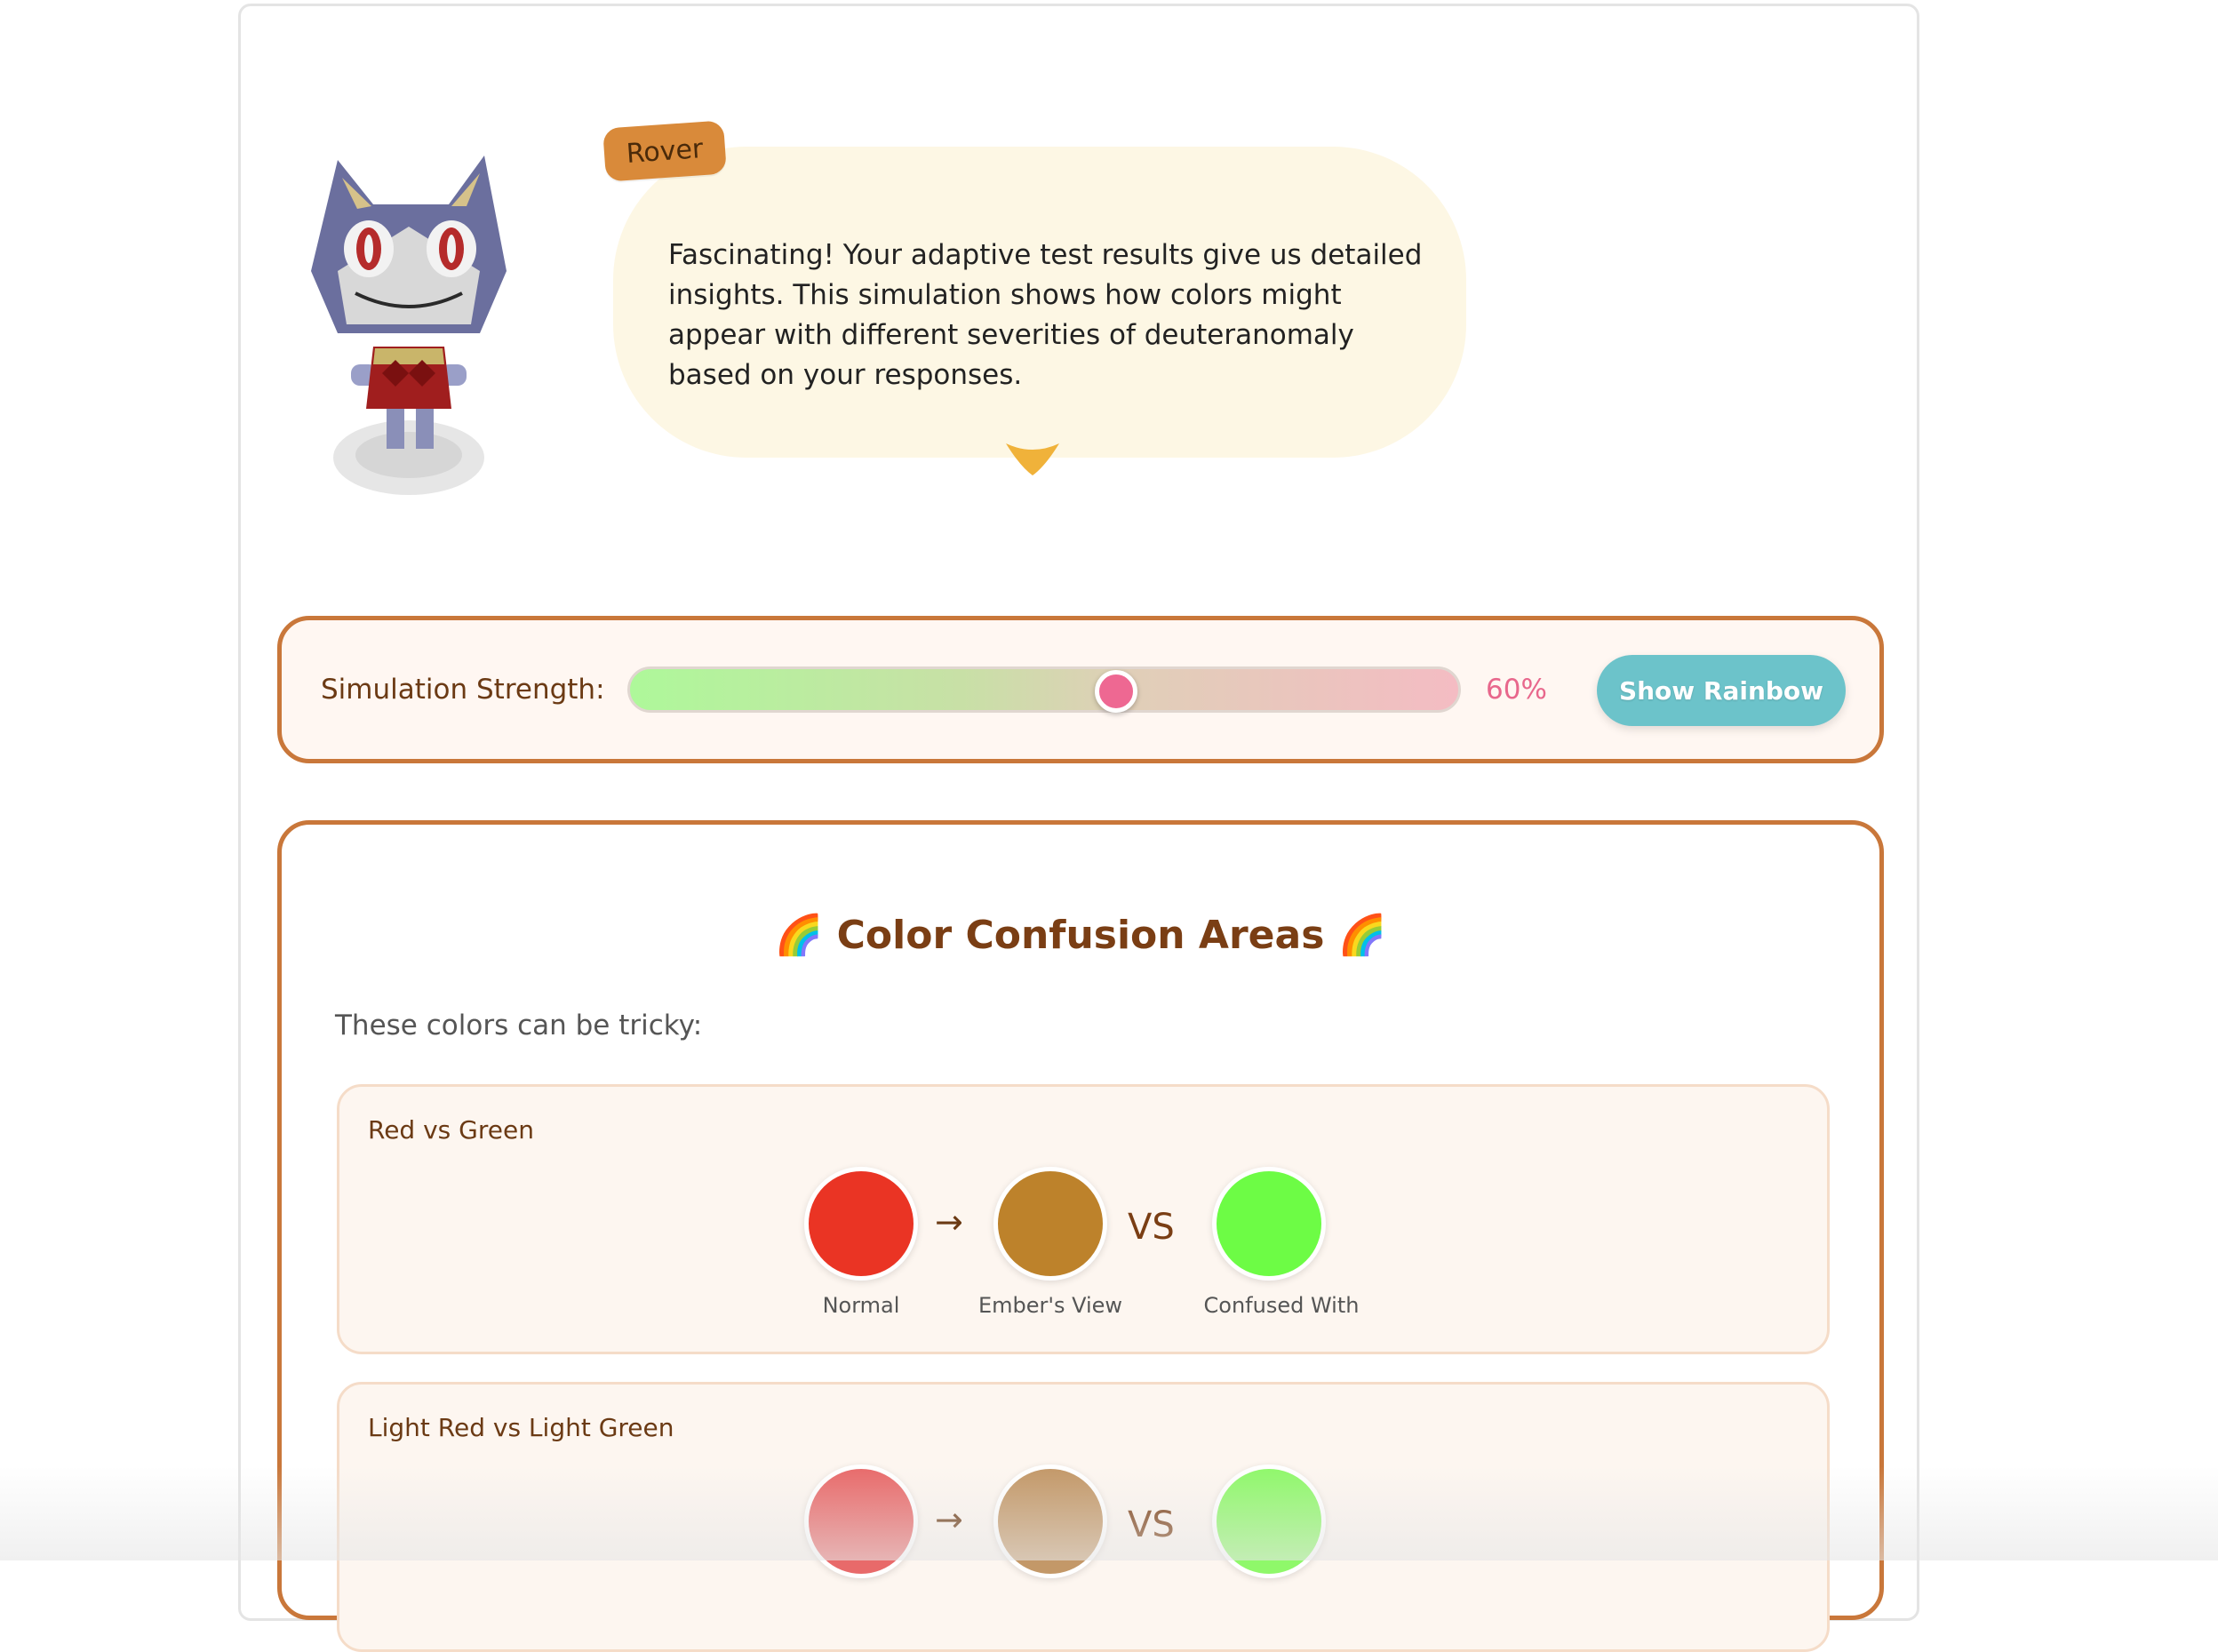 Image resolution: width=2218 pixels, height=1652 pixels. I want to click on show-rainbow-button: Show Rainbow, so click(1721, 690).